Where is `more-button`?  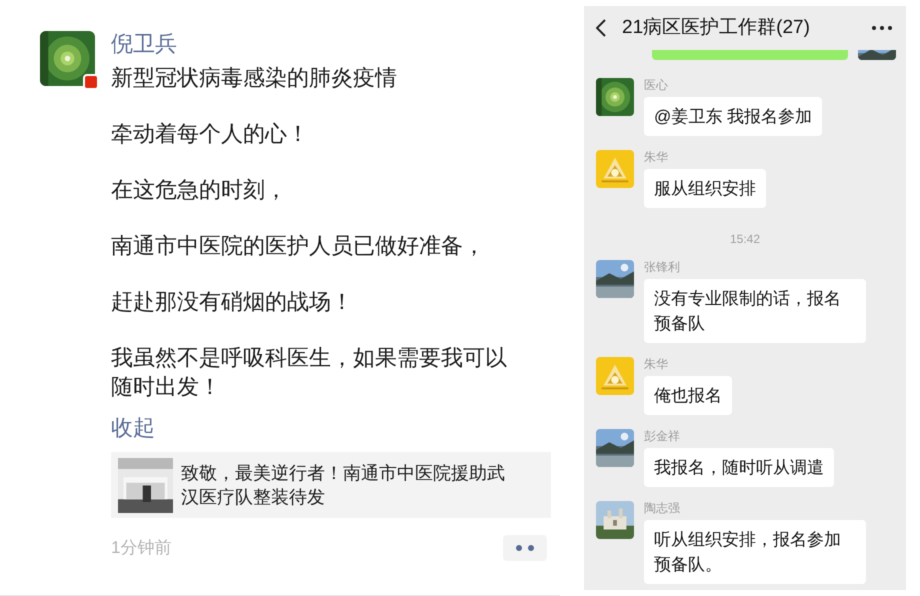 more-button is located at coordinates (525, 548).